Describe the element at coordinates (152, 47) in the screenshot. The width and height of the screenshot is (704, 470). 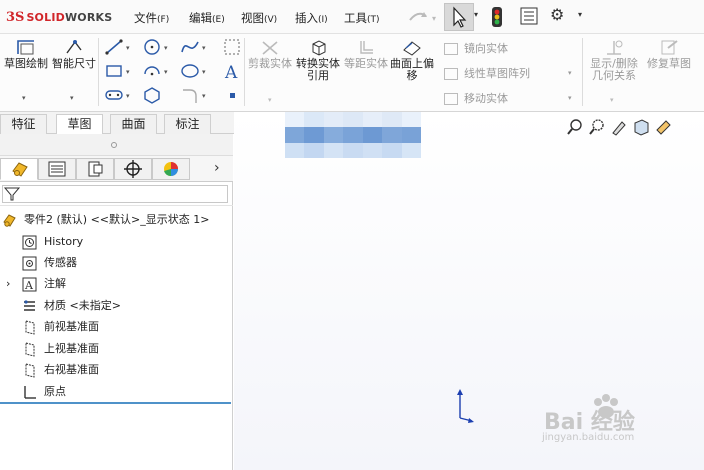
I see `circle-icon` at that location.